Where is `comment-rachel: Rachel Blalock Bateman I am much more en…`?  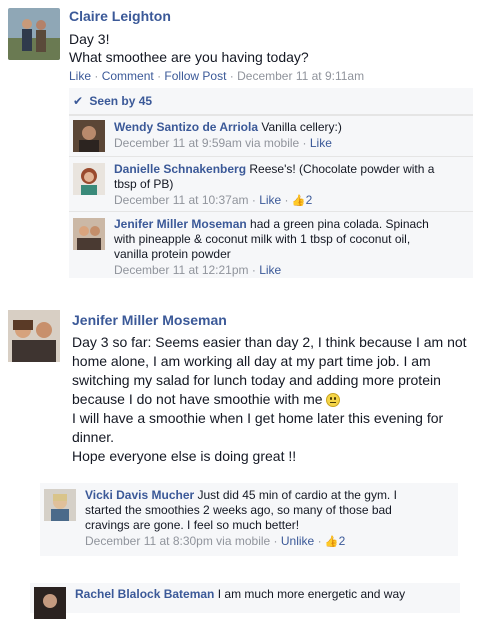
comment-rachel: Rachel Blalock Bateman I am much more en… is located at coordinates (245, 601).